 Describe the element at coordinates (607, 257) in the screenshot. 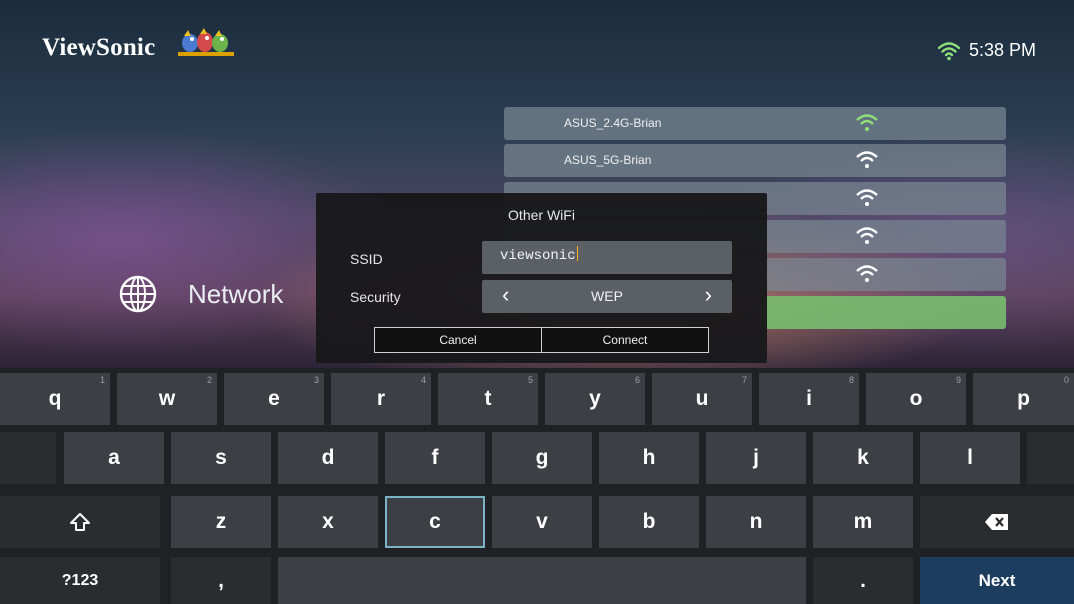

I see `ssid-input: viewsonic` at that location.